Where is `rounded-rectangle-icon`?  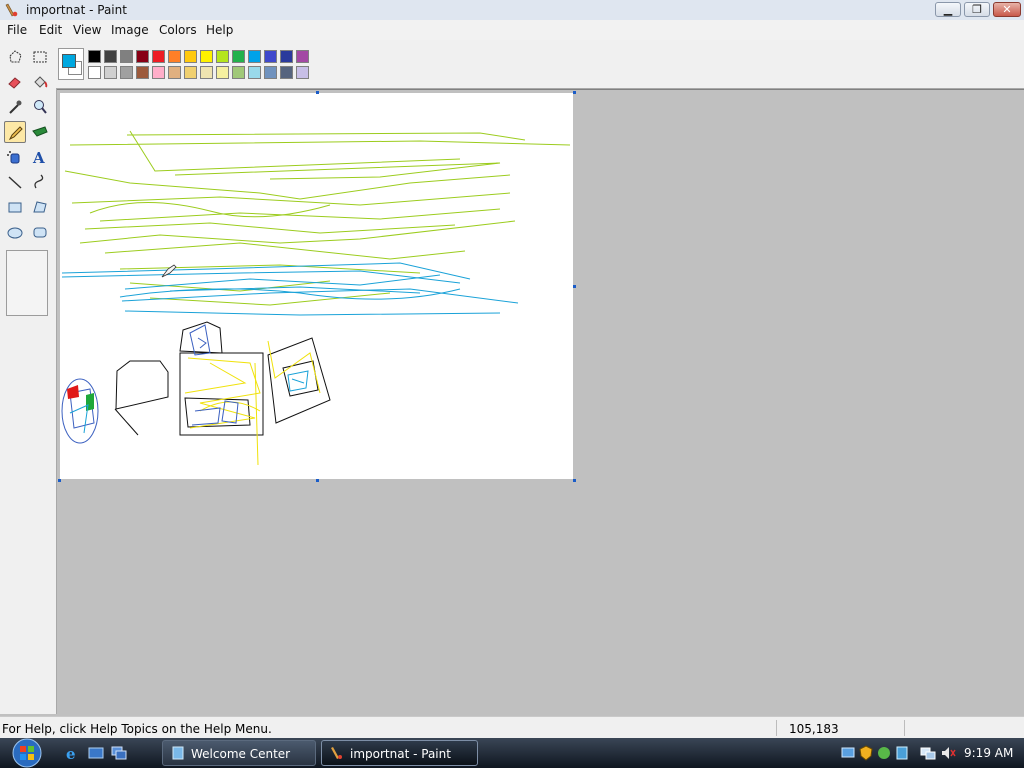
rounded-rectangle-icon is located at coordinates (40, 232).